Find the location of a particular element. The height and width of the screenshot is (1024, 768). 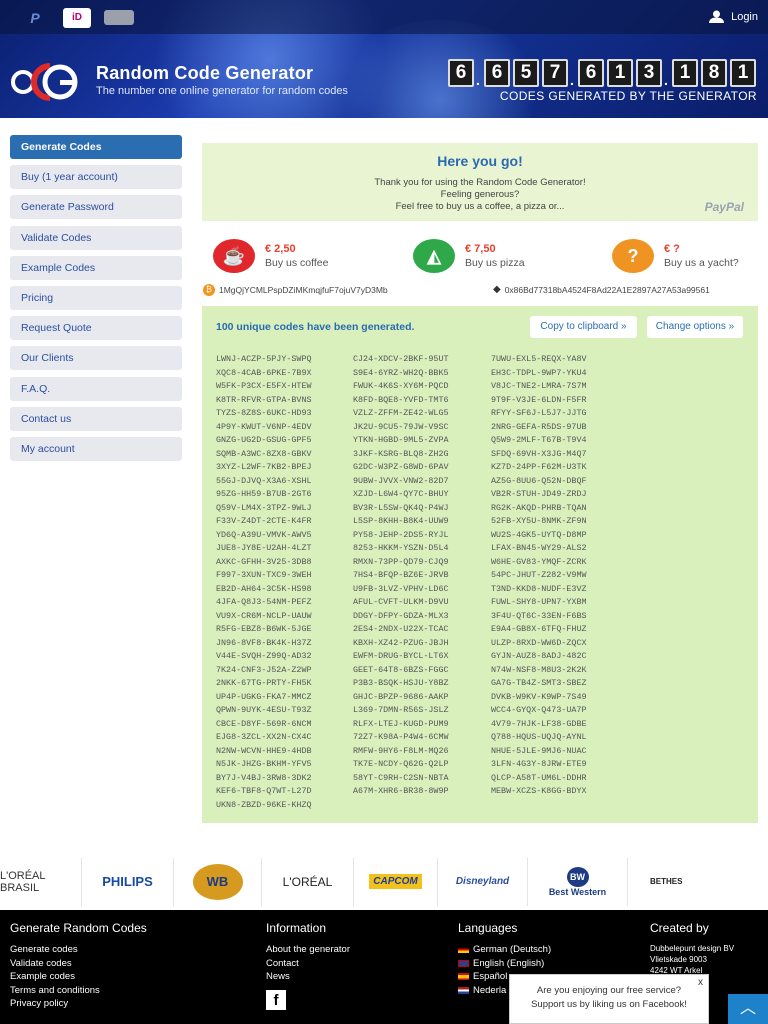

counter-digit: 3 is located at coordinates (649, 73).